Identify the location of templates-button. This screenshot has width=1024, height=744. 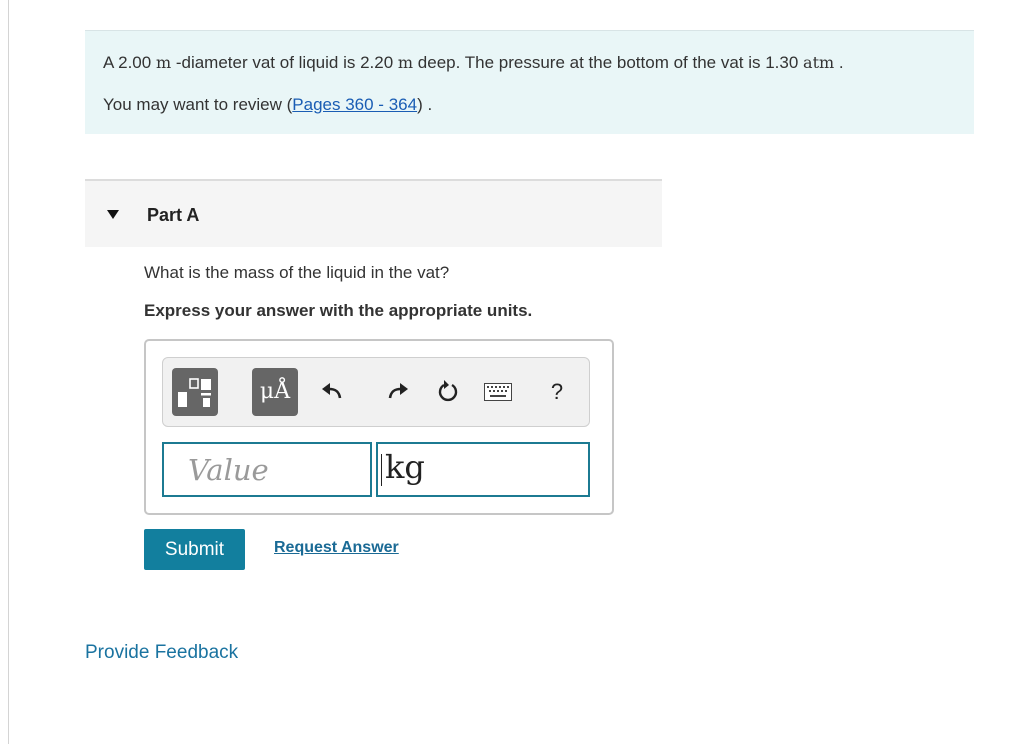
(195, 392).